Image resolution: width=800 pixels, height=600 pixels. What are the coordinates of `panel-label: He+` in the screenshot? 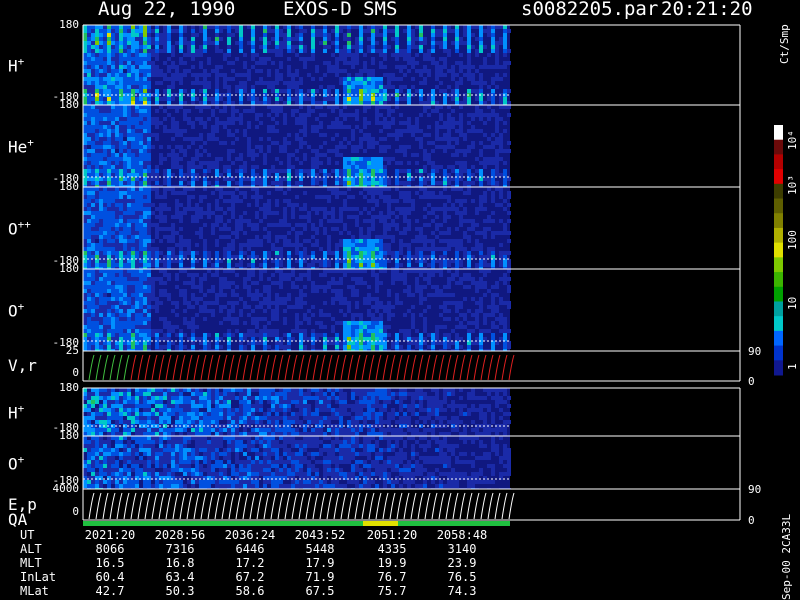 It's located at (21, 146).